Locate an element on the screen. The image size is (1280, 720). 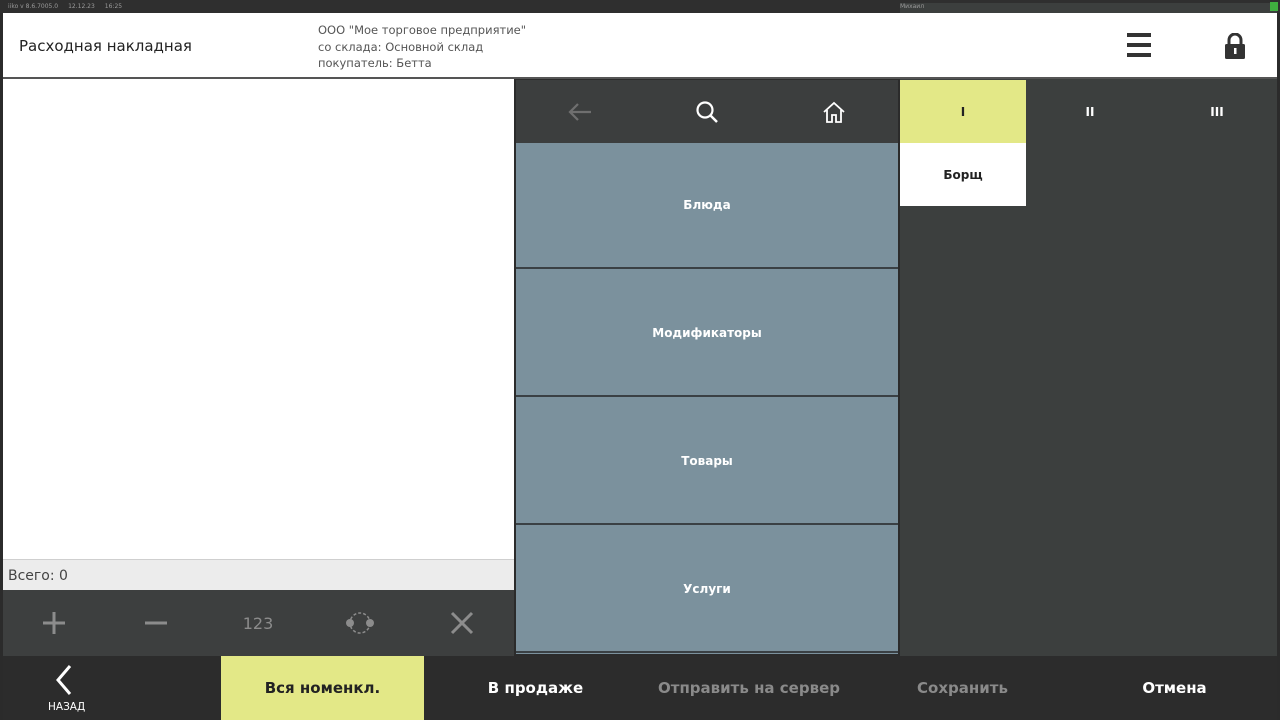
quantity-button: 123 is located at coordinates (258, 623).